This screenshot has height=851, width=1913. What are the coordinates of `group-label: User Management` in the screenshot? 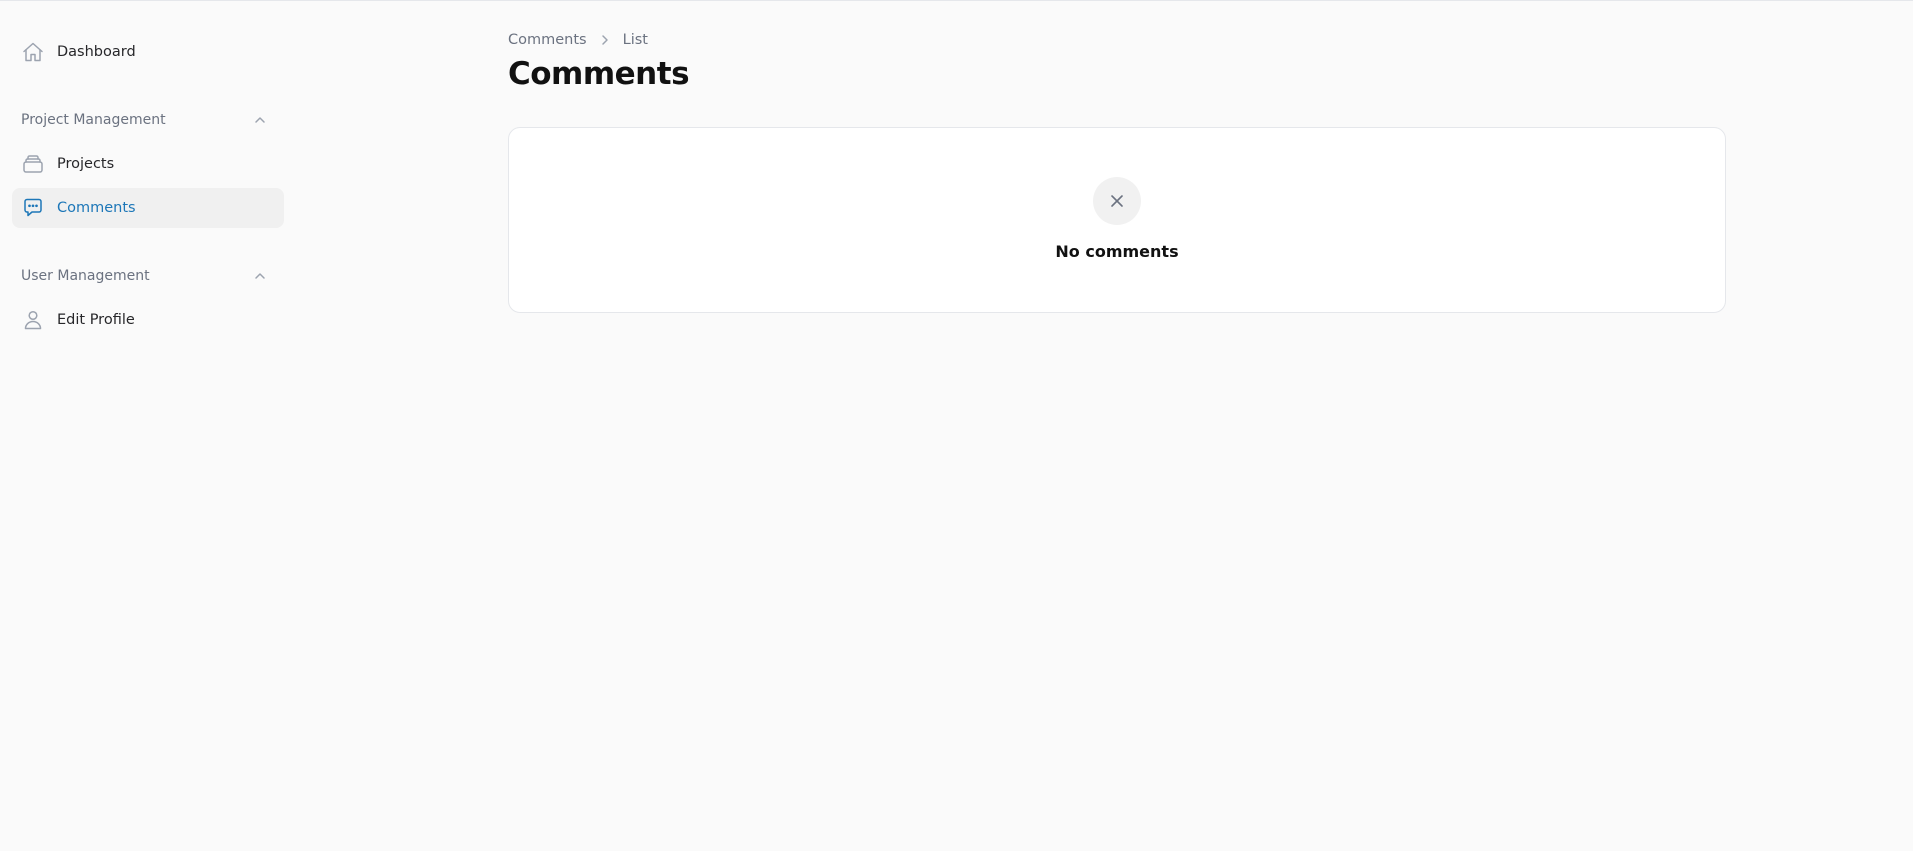 It's located at (85, 276).